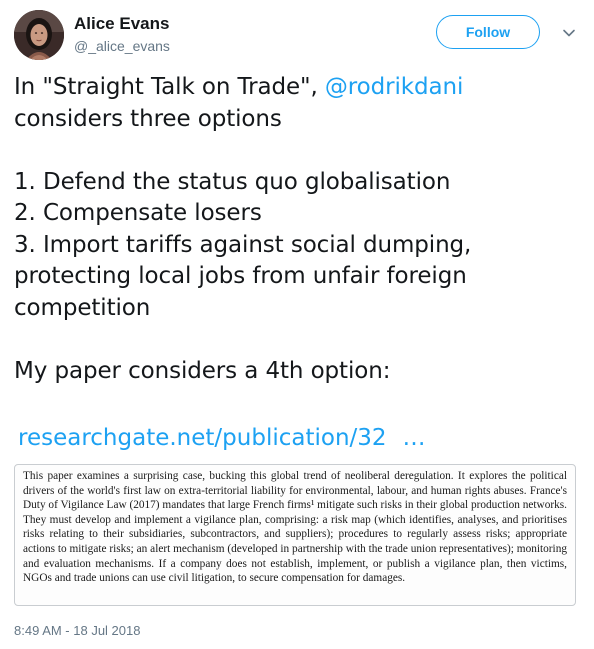 The image size is (594, 649). I want to click on follow-button: Follow, so click(488, 32).